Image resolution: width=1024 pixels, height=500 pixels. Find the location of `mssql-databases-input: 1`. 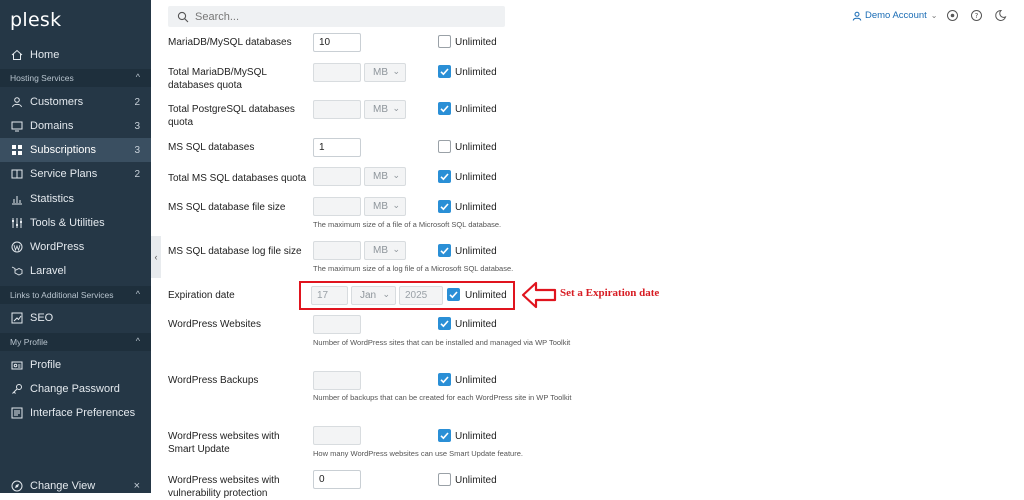

mssql-databases-input: 1 is located at coordinates (337, 147).